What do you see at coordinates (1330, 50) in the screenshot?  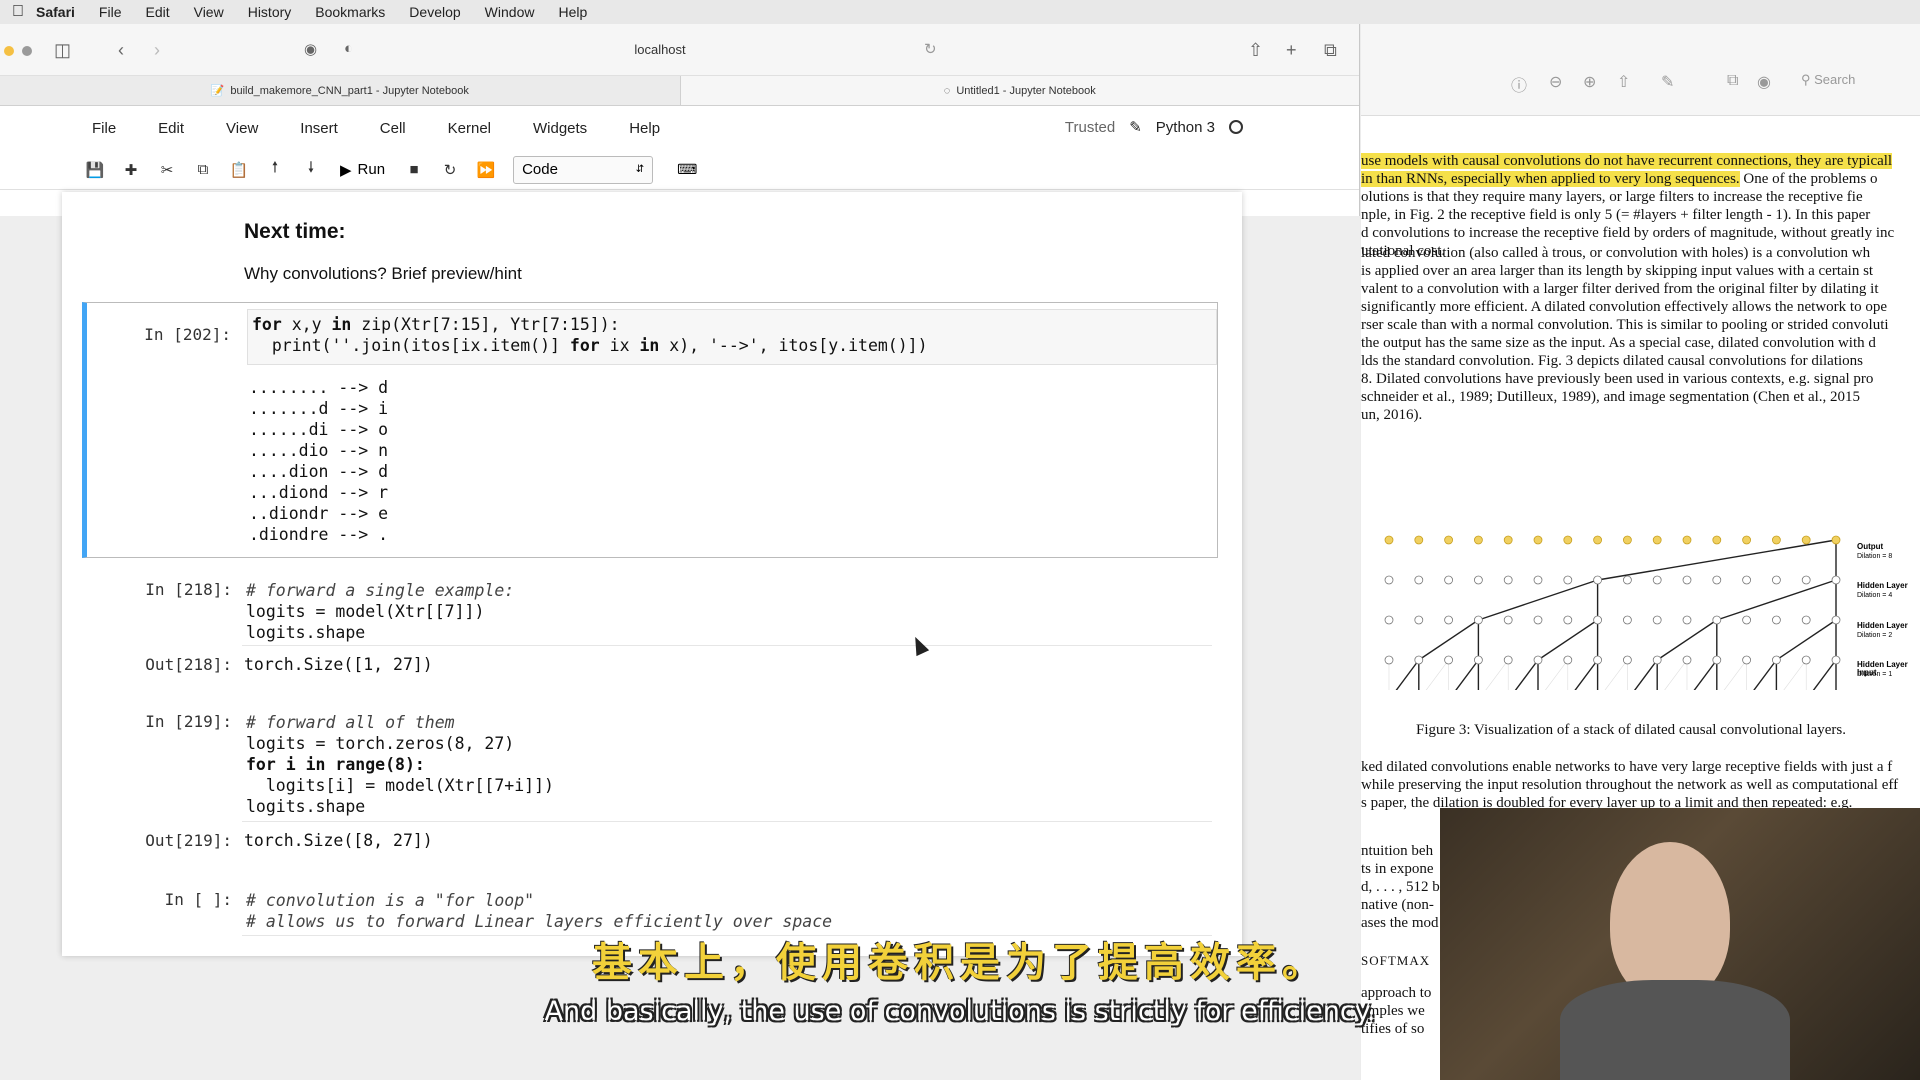 I see `tab-overview-icon: ⧉` at bounding box center [1330, 50].